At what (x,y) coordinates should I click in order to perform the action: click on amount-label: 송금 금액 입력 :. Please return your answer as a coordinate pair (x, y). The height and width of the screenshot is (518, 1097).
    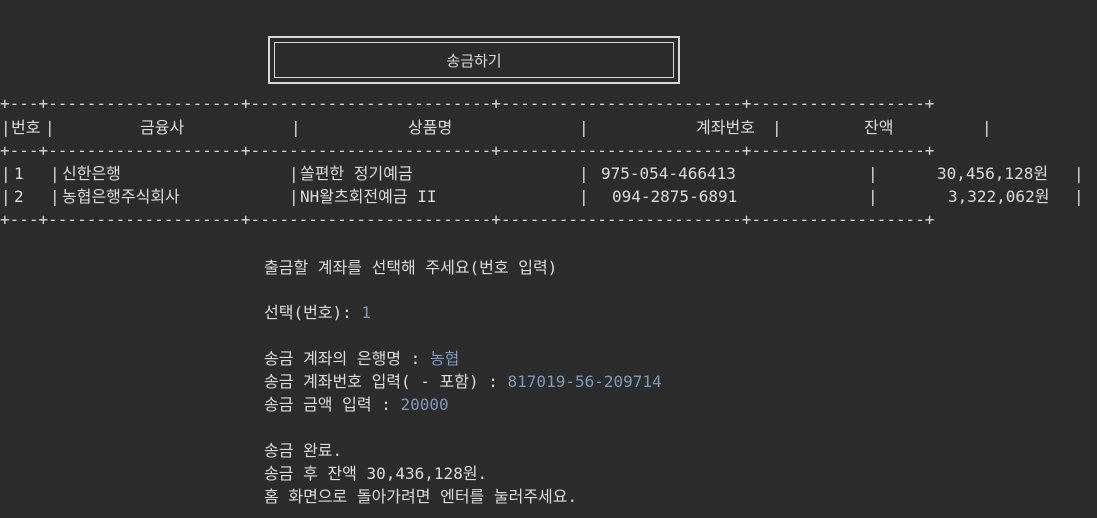
    Looking at the image, I should click on (332, 404).